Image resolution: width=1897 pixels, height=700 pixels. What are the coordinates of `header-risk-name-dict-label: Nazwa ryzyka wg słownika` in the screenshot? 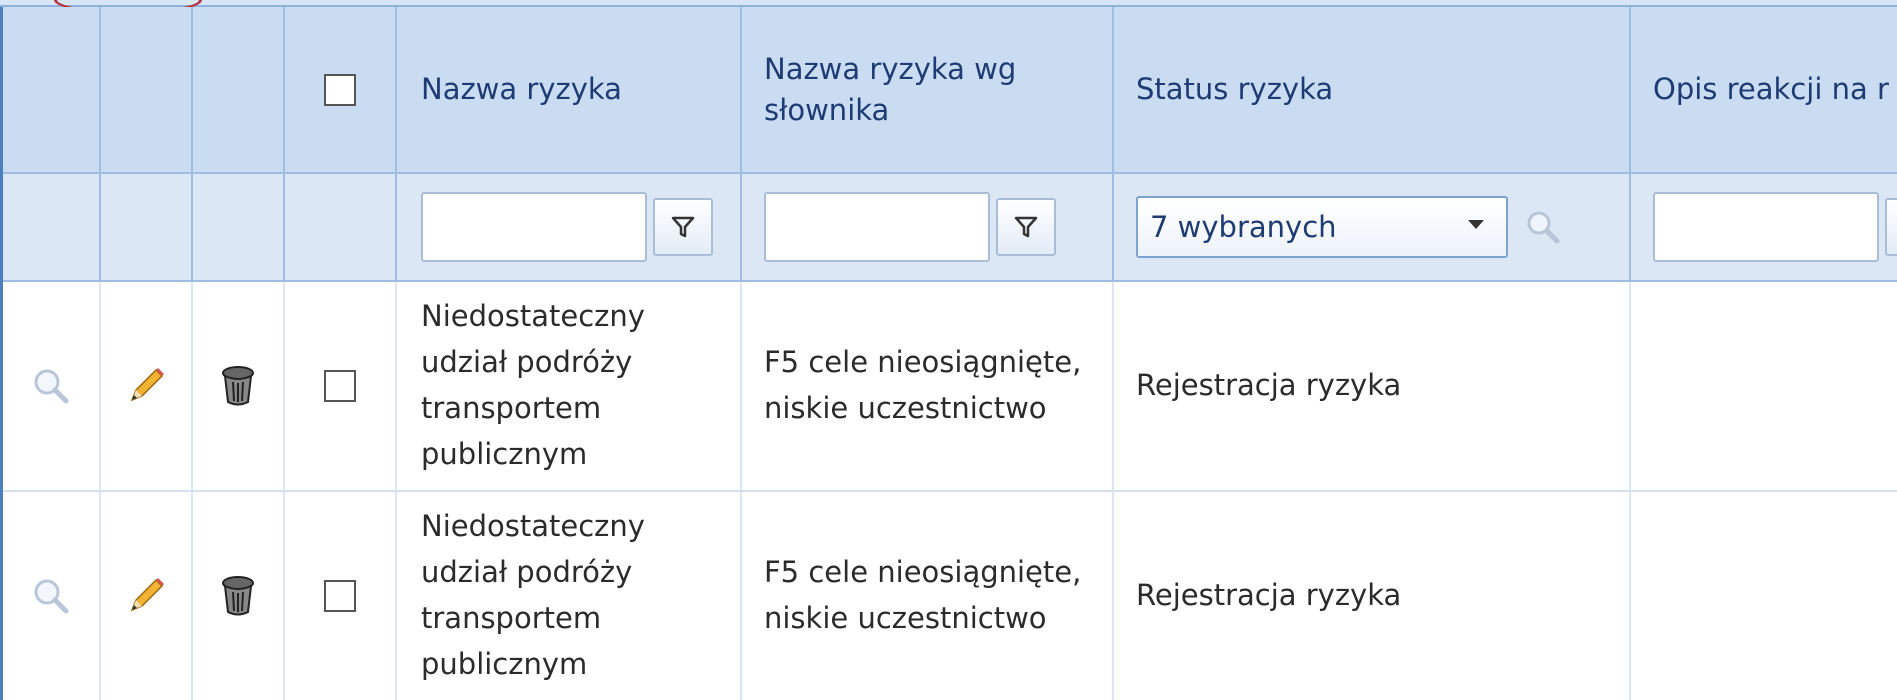 It's located at (890, 89).